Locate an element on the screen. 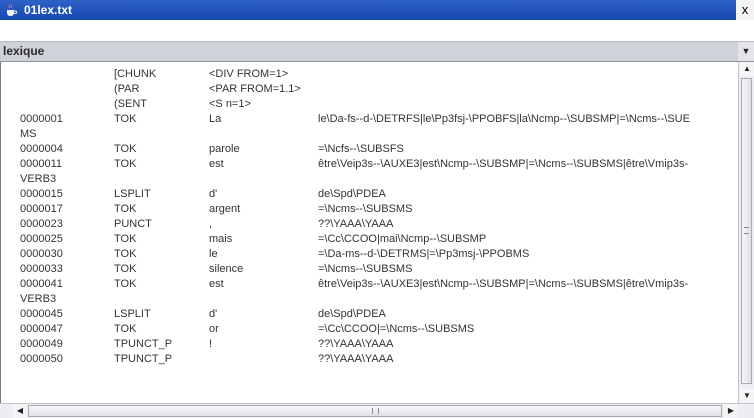  cell-c2: [CHUNK is located at coordinates (135, 74).